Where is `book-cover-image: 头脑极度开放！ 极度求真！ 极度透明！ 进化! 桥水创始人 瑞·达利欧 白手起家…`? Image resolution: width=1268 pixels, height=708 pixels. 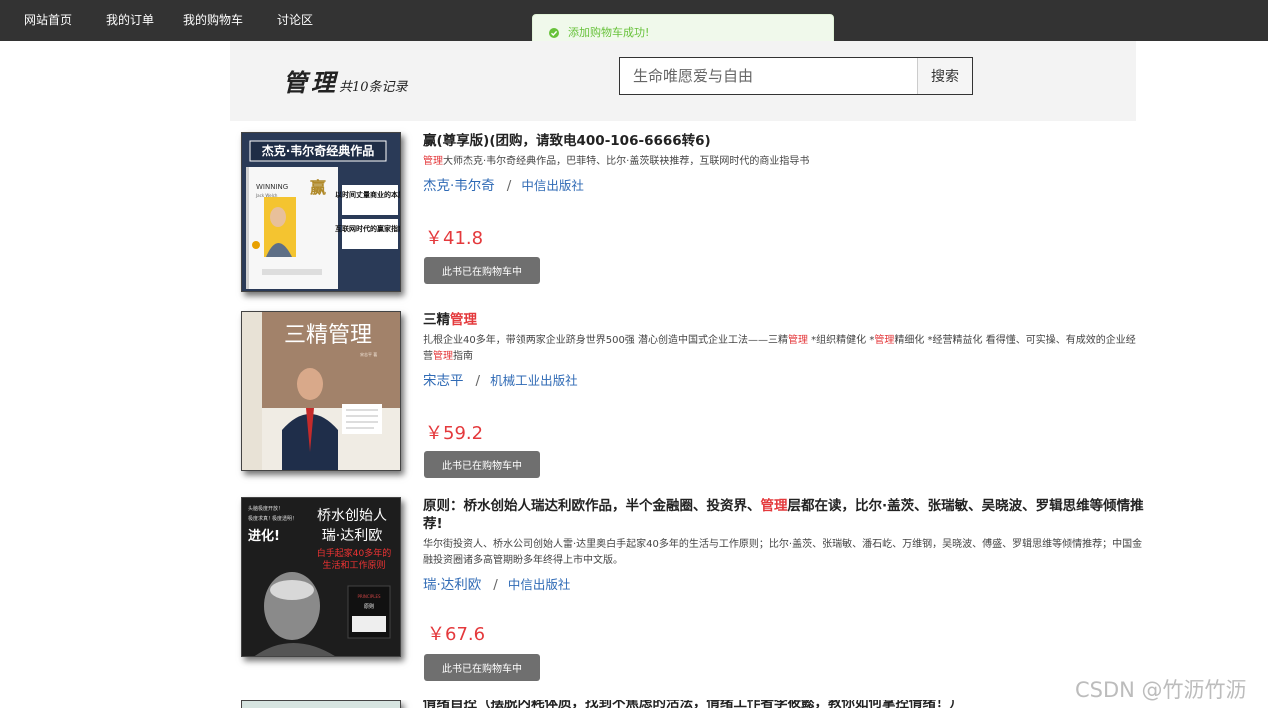
book-cover-image: 头脑极度开放！ 极度求真！ 极度透明！ 进化! 桥水创始人 瑞·达利欧 白手起家… is located at coordinates (321, 577).